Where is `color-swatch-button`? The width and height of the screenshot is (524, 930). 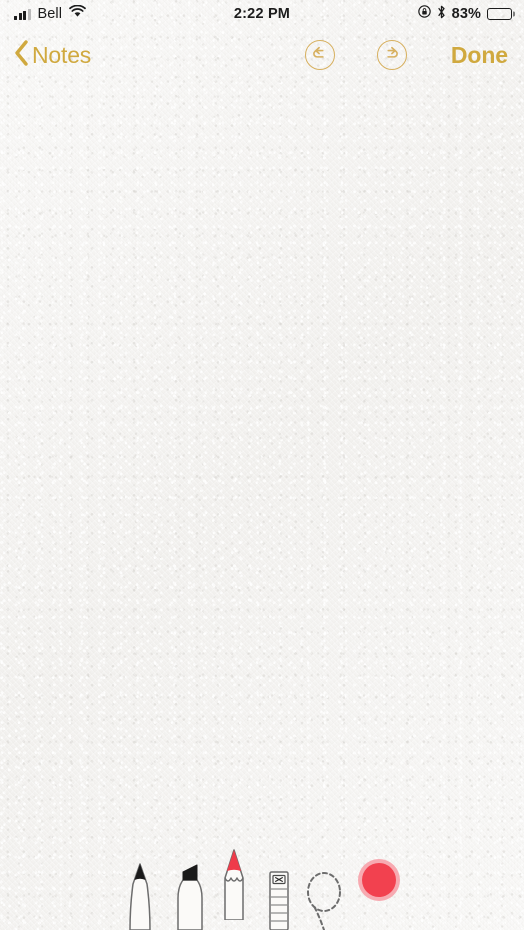
color-swatch-button is located at coordinates (379, 880).